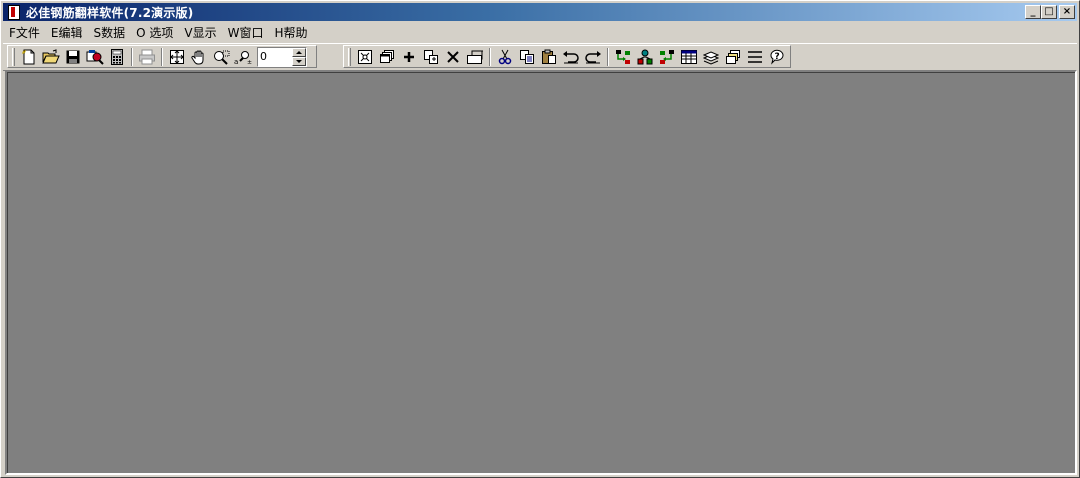 Image resolution: width=1080 pixels, height=478 pixels. I want to click on window-controls: _ □ ×, so click(1050, 12).